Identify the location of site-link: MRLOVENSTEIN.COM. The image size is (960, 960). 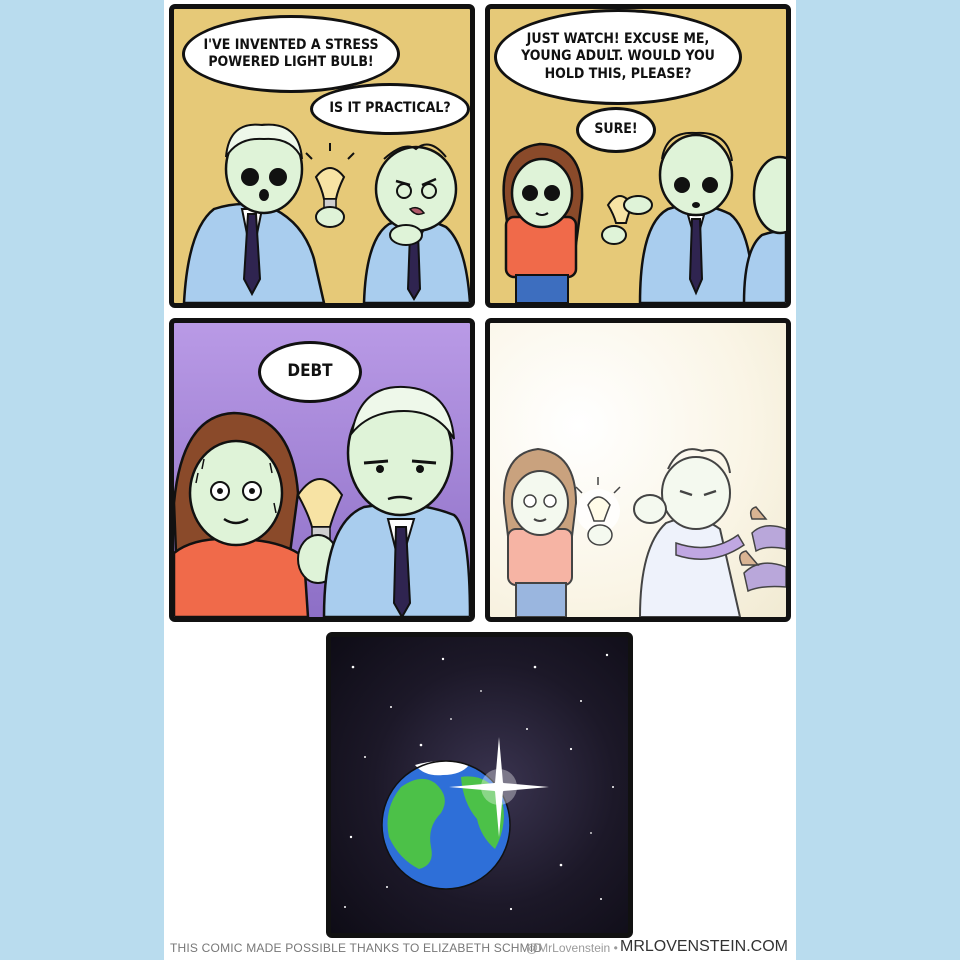
(704, 947).